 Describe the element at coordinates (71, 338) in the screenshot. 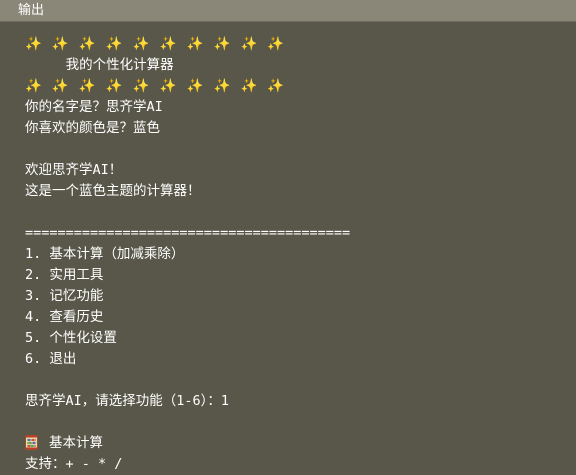

I see `menu-item-settings: 5. 个性化设置` at that location.